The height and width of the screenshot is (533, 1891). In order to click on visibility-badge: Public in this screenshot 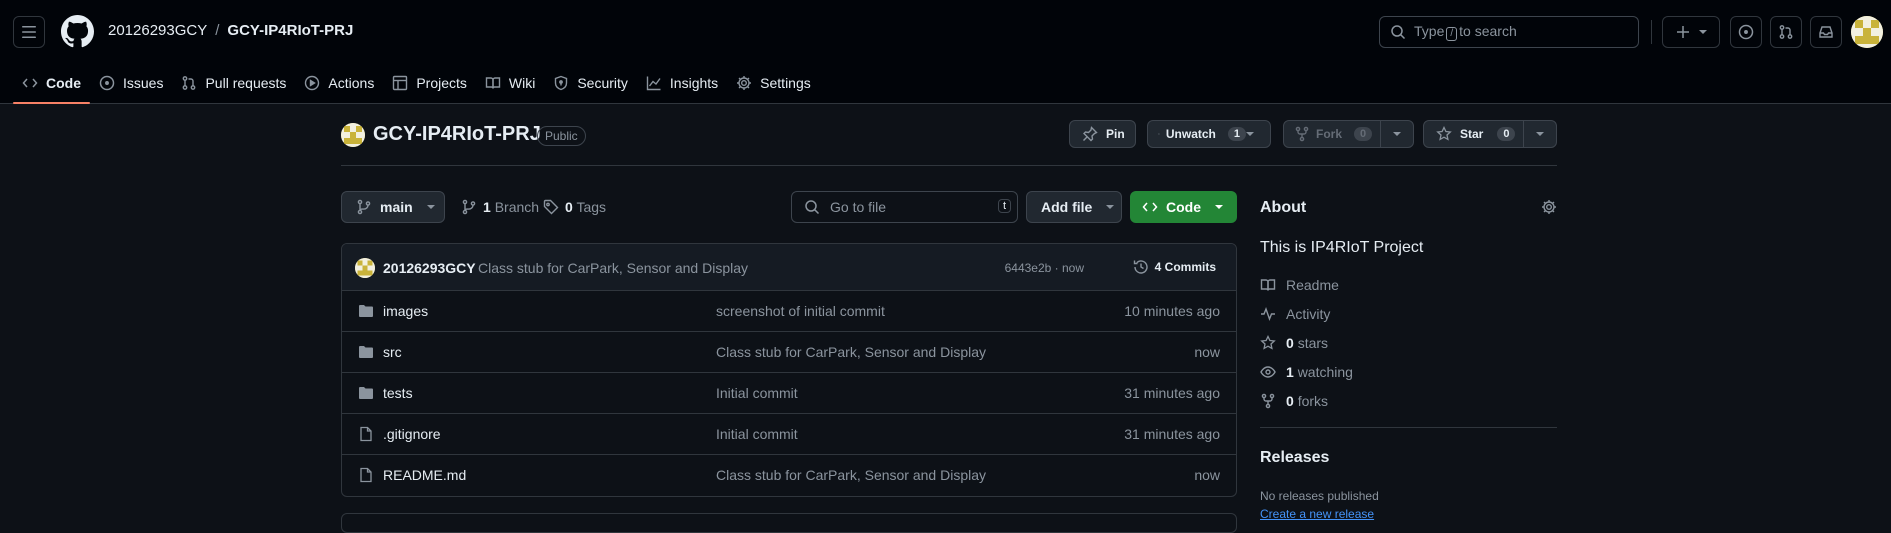, I will do `click(561, 136)`.